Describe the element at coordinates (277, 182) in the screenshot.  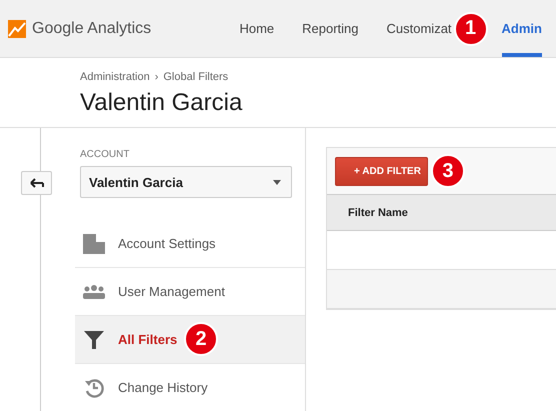
I see `caret-icon` at that location.